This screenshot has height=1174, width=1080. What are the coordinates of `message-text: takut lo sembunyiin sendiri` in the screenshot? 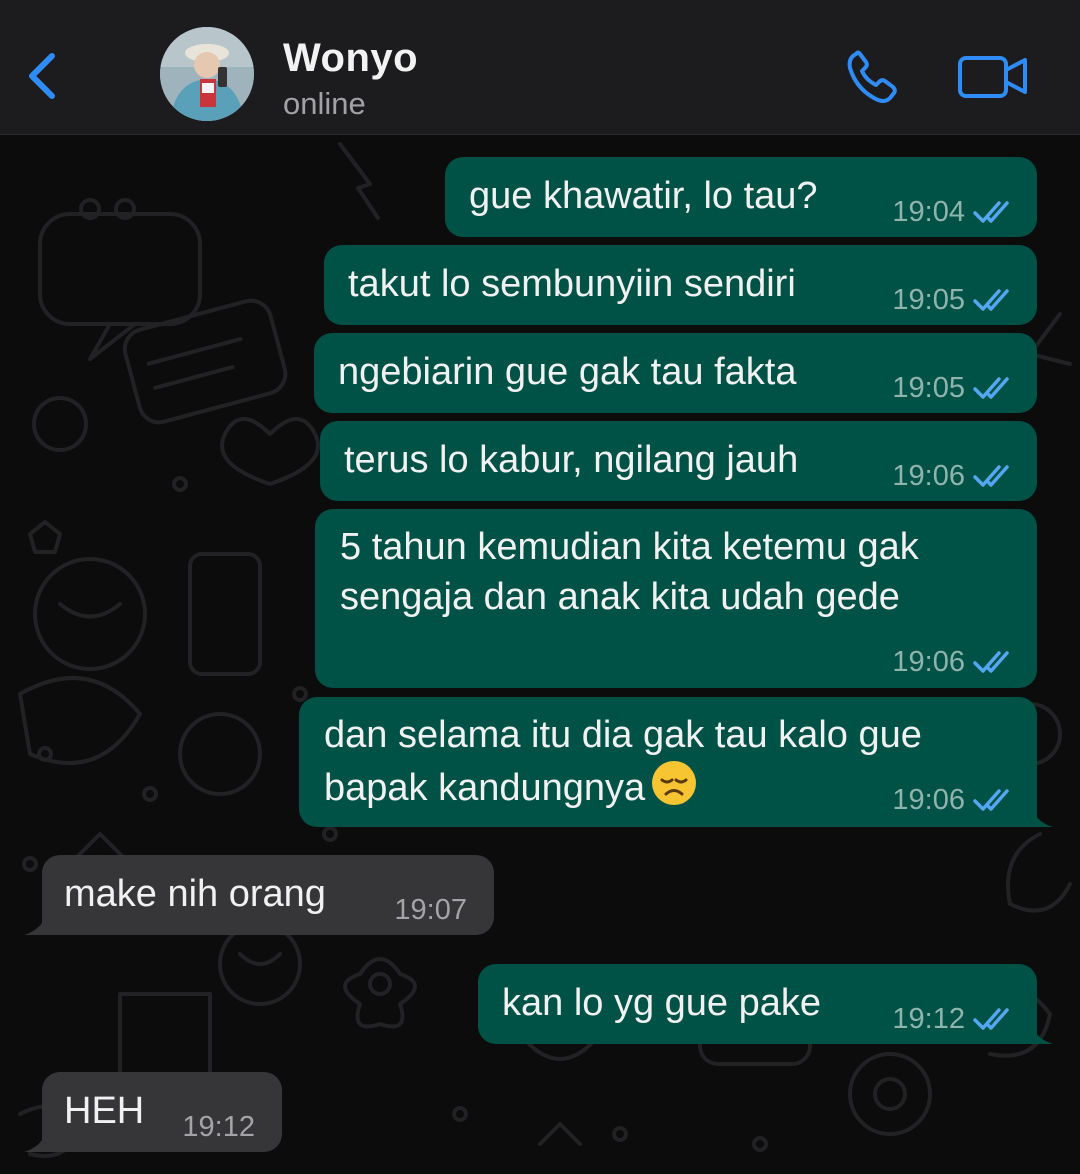 It's located at (572, 284).